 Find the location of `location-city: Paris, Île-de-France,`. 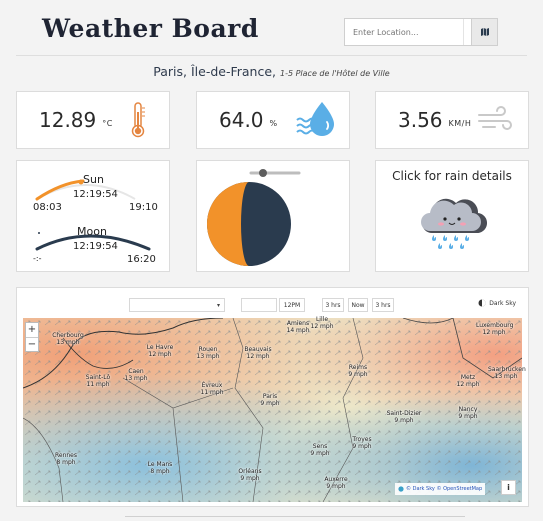

location-city: Paris, Île-de-France, is located at coordinates (215, 71).